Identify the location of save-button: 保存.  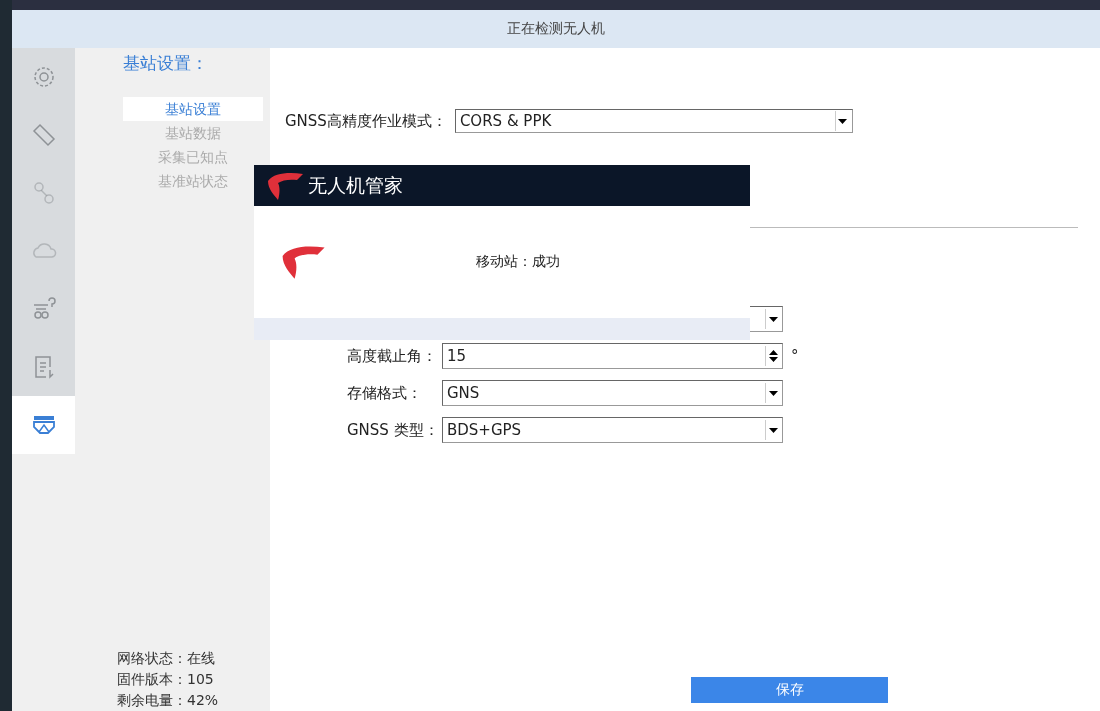
(789, 690).